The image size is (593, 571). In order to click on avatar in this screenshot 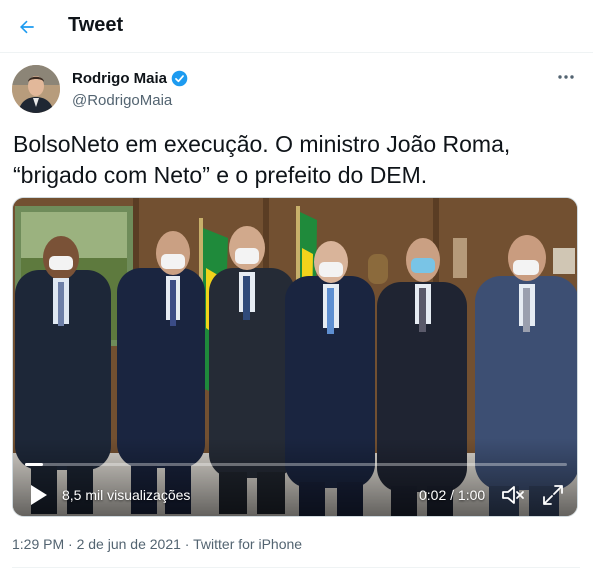, I will do `click(36, 89)`.